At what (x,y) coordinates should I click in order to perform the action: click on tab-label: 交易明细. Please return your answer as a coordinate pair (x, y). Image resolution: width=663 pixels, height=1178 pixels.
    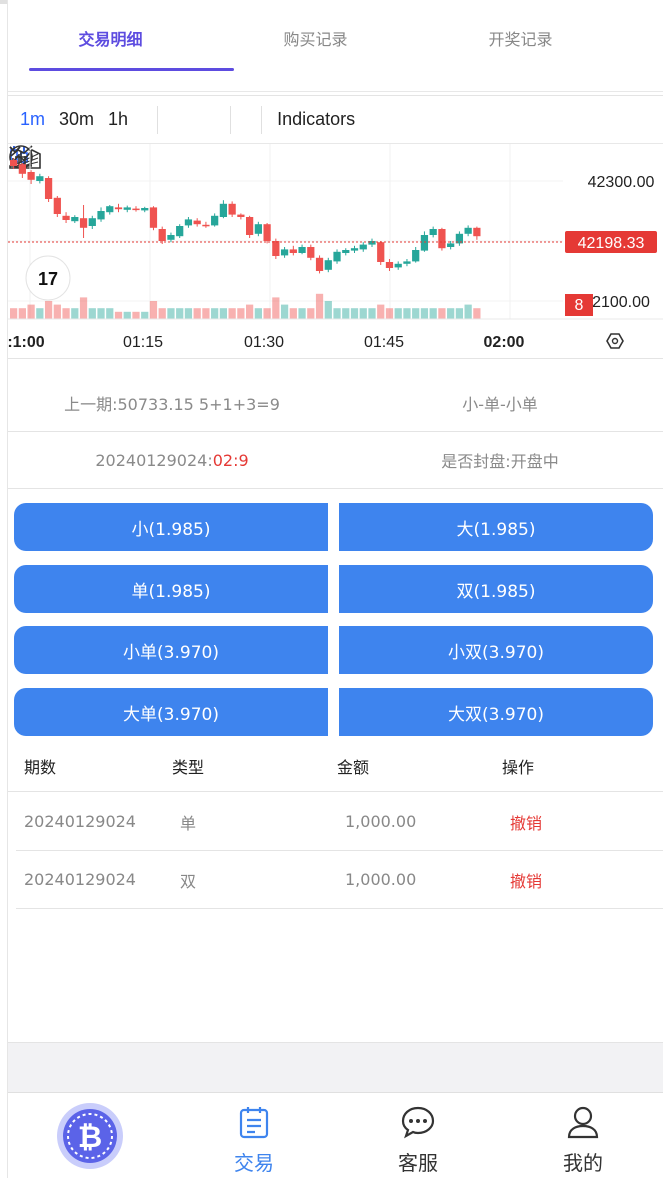
    Looking at the image, I should click on (110, 39).